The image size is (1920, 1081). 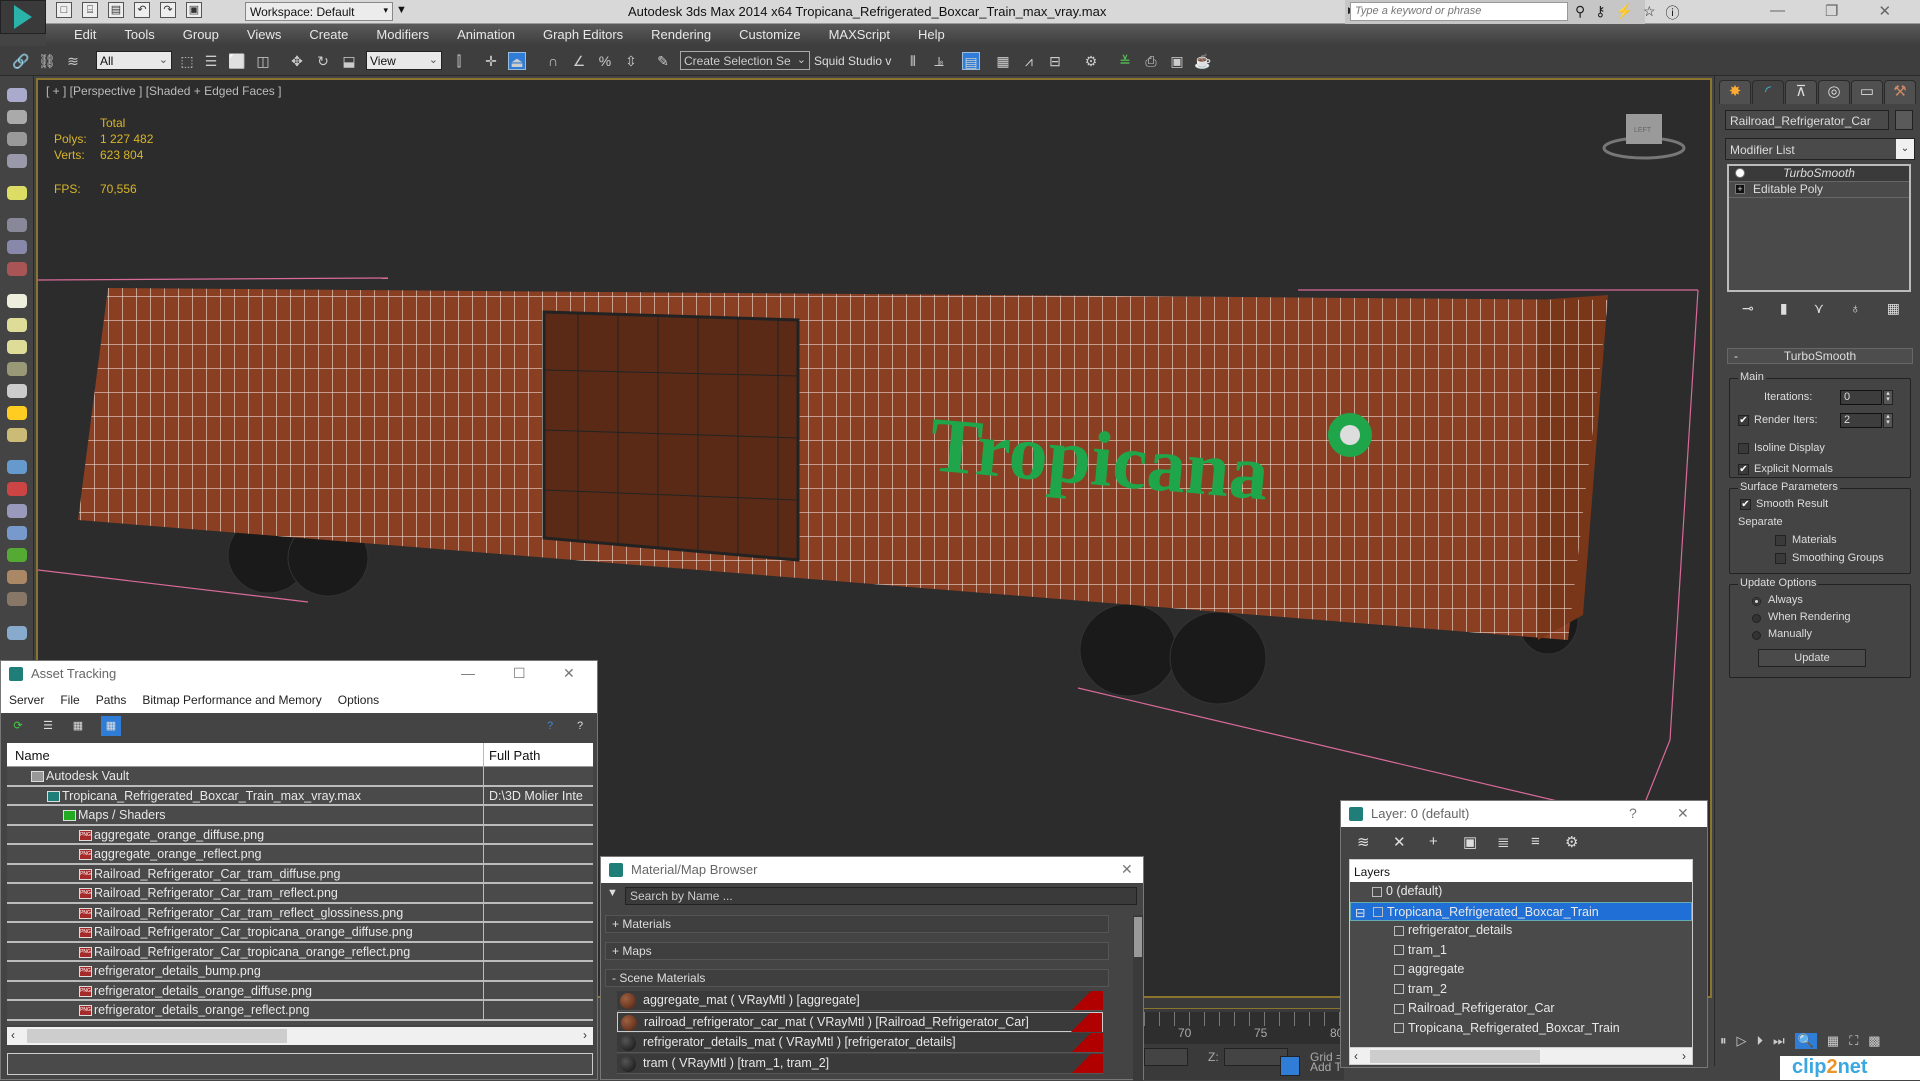 I want to click on plane-light-icon, so click(x=17, y=301).